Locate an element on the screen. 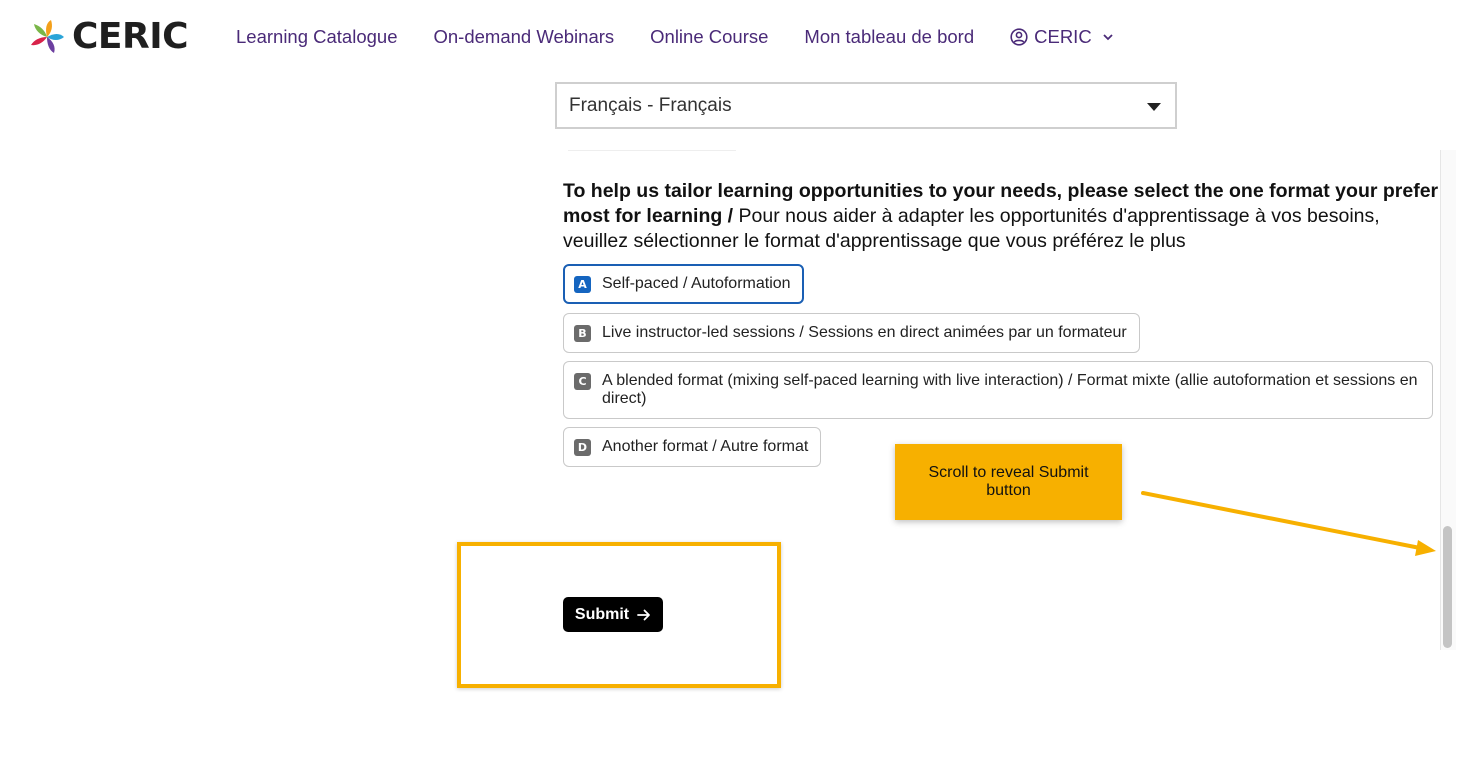  option-label-a: Self-paced / Autoformation is located at coordinates (696, 283).